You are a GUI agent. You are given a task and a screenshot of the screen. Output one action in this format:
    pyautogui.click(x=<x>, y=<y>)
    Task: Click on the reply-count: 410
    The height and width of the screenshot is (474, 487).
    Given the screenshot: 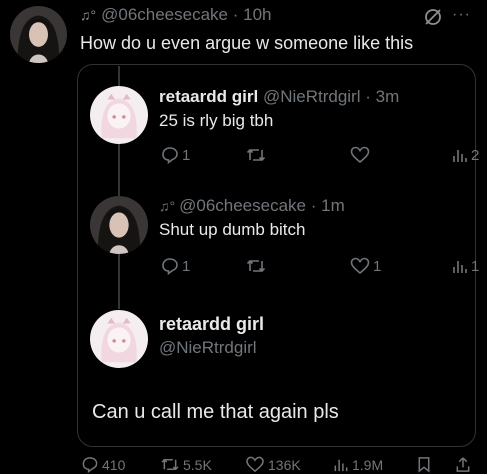 What is the action you would take?
    pyautogui.click(x=114, y=464)
    